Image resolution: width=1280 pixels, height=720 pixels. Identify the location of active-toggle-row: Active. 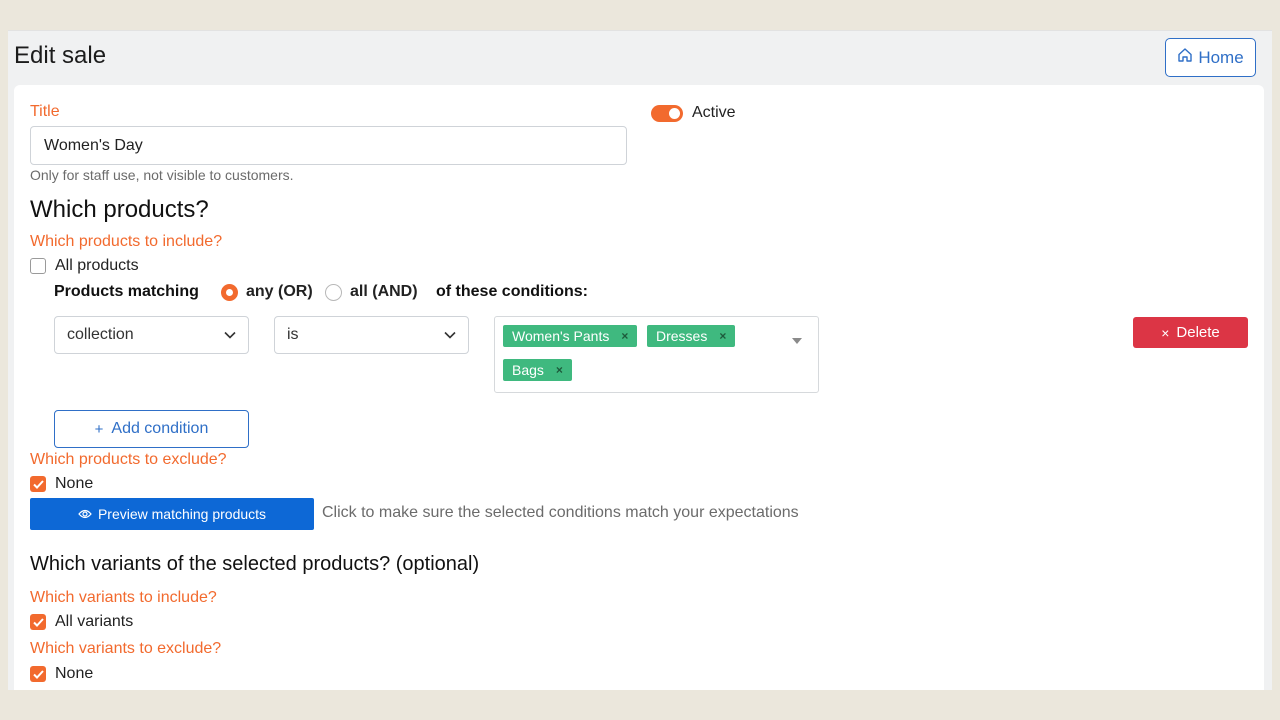
(693, 113).